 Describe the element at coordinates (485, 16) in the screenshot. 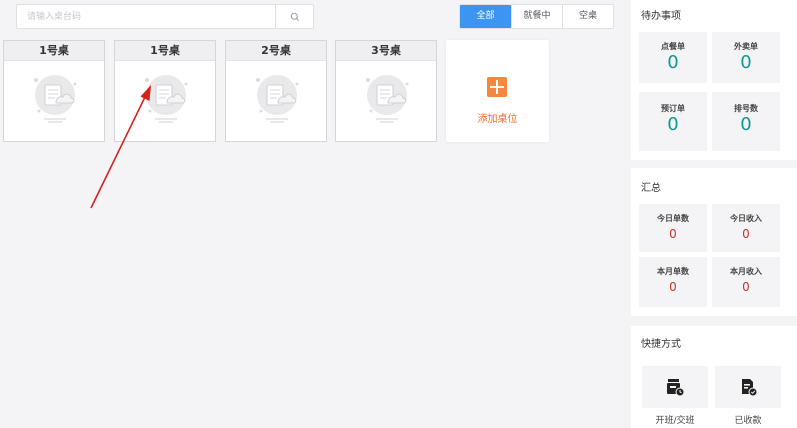

I see `filter-tab-all: 全部` at that location.